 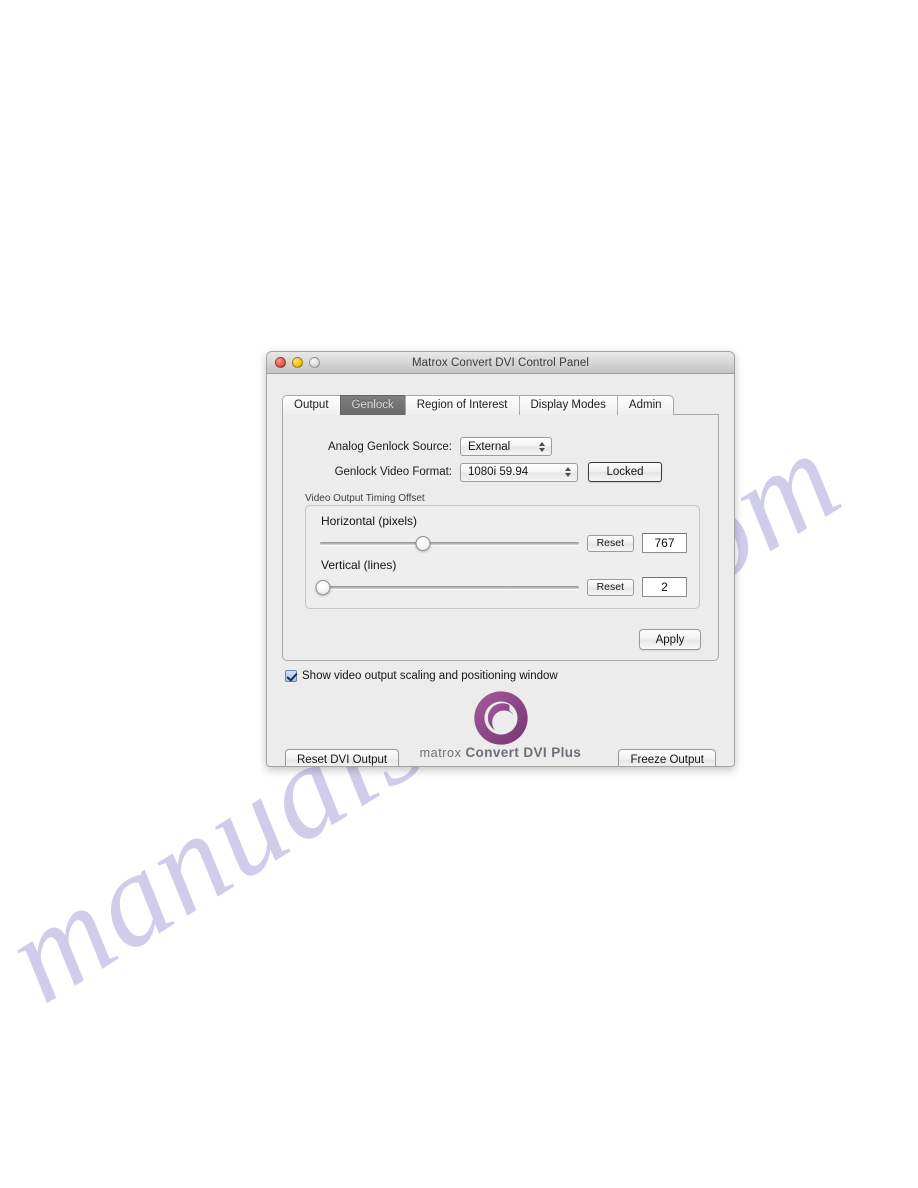 I want to click on freeze-output-button: Freeze Output, so click(x=667, y=757).